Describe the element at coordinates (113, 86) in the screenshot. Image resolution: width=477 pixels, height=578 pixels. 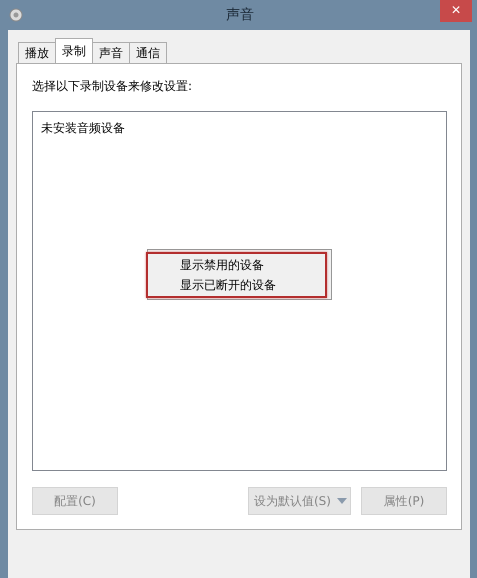
I see `instruction-text: 选择以下录制设备来修改设置:` at that location.